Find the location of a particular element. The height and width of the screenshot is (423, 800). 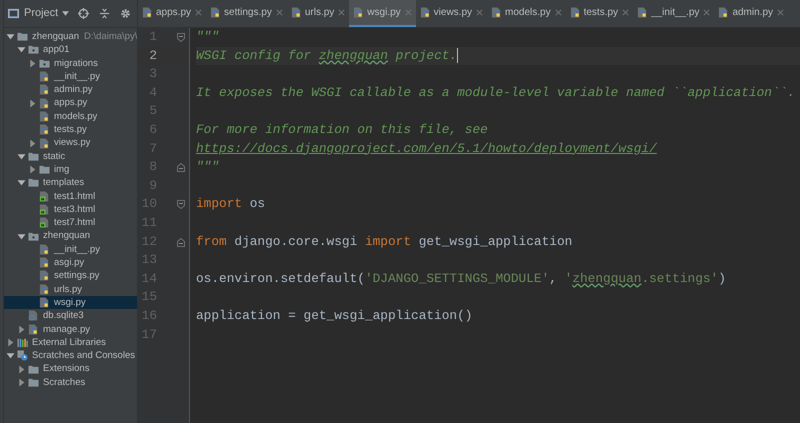

code-line: It exposes the WSGI callable as a module-level variable named ``application``. is located at coordinates (495, 92).